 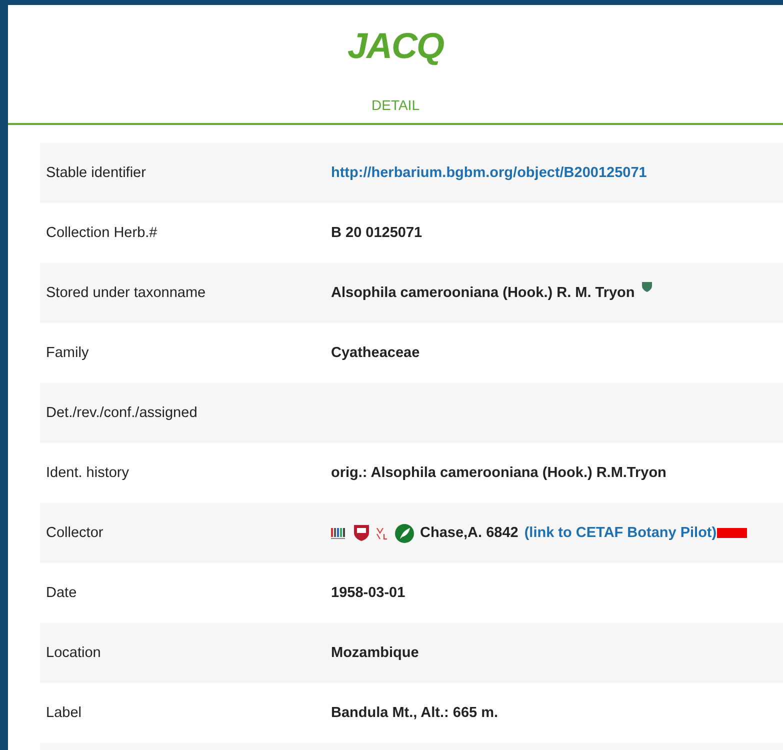 I want to click on field-label: Family, so click(x=67, y=353).